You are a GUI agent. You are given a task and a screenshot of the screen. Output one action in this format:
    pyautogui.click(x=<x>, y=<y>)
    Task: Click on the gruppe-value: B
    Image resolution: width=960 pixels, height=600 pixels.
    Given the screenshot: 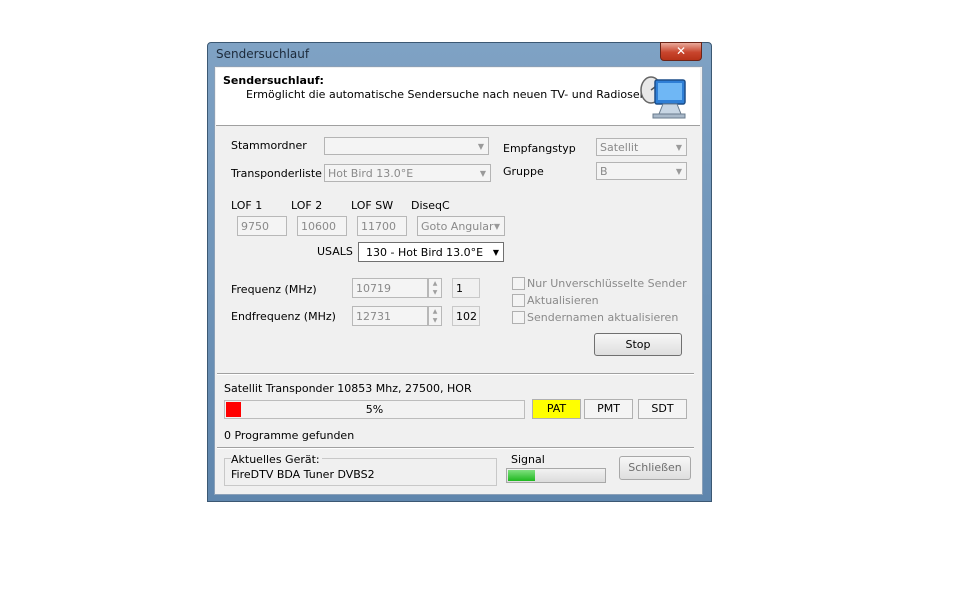 What is the action you would take?
    pyautogui.click(x=604, y=171)
    